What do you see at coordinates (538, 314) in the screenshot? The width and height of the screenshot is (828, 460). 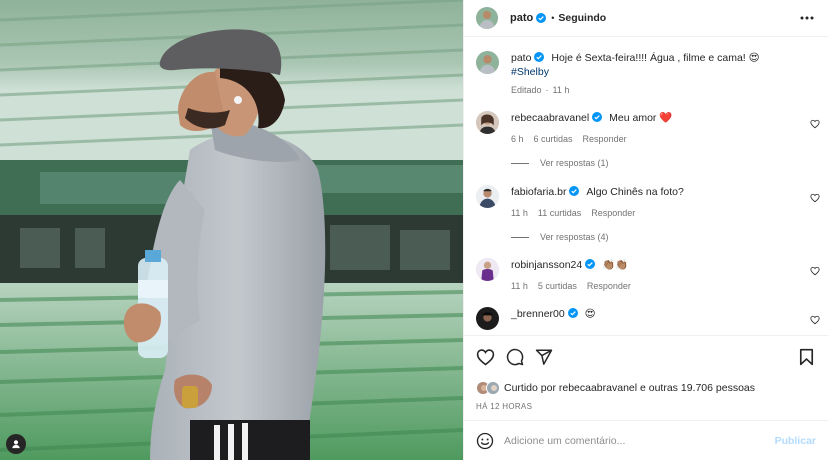 I see `comment-username: _brenner00` at bounding box center [538, 314].